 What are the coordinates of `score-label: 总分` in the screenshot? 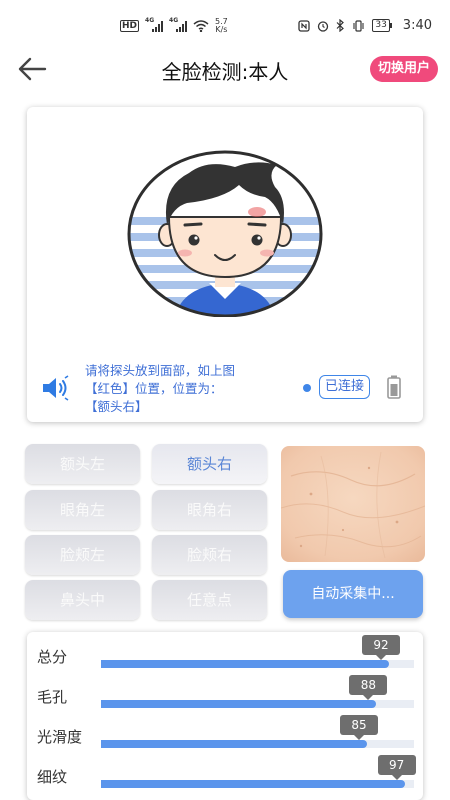 It's located at (52, 657).